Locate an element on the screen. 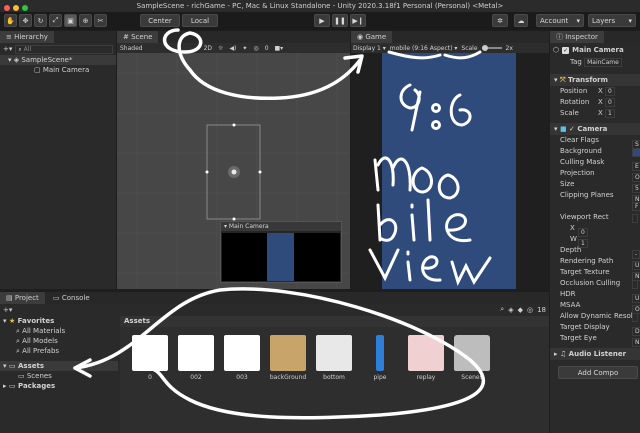 Image resolution: width=640 pixels, height=433 pixels. tab-console: ▭ Console is located at coordinates (71, 298).